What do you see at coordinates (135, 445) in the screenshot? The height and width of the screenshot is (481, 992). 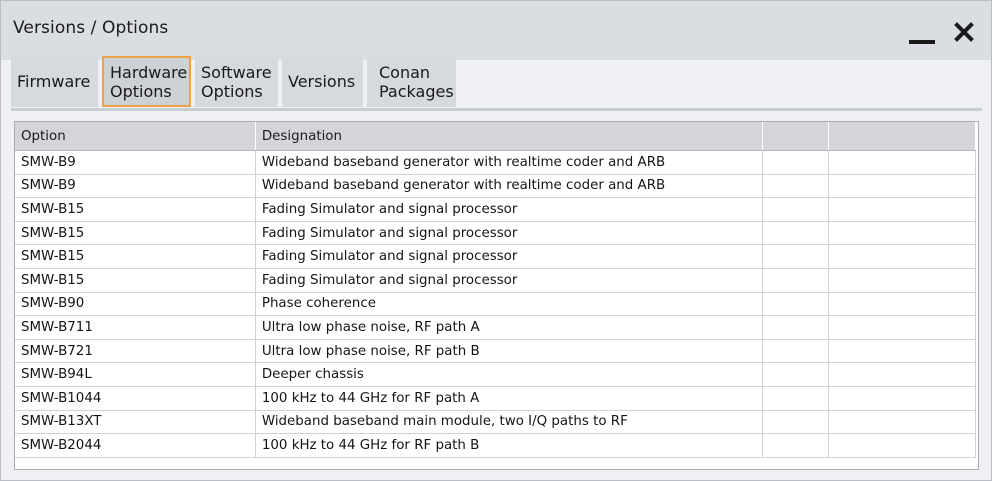 I see `option-cell: SMW-B2044` at bounding box center [135, 445].